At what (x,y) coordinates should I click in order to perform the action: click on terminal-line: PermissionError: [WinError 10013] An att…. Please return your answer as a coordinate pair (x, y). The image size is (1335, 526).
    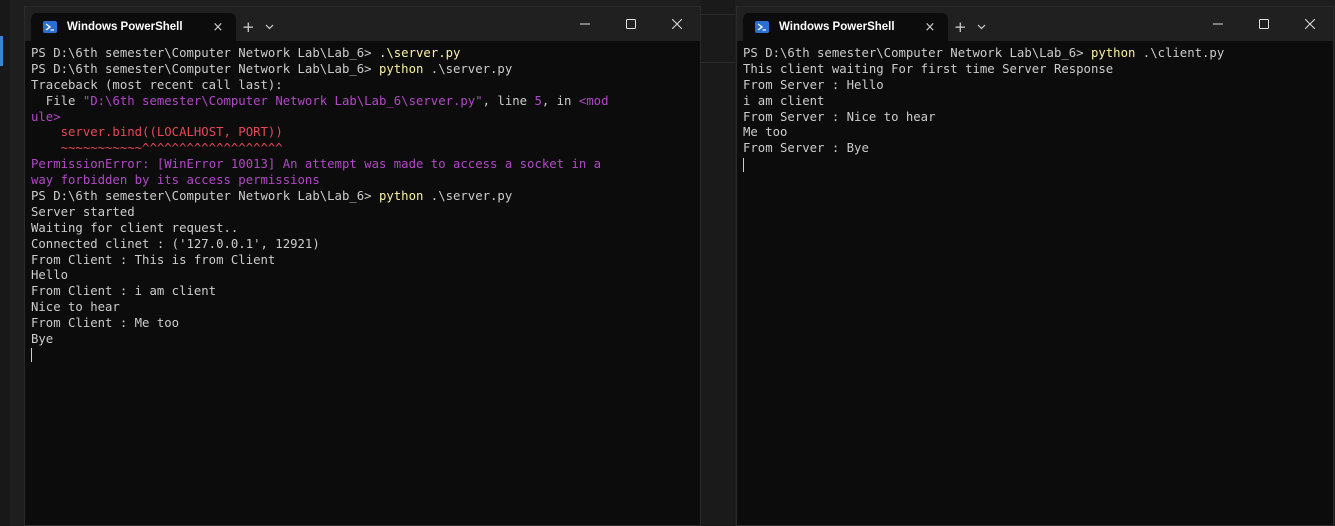
    Looking at the image, I should click on (365, 165).